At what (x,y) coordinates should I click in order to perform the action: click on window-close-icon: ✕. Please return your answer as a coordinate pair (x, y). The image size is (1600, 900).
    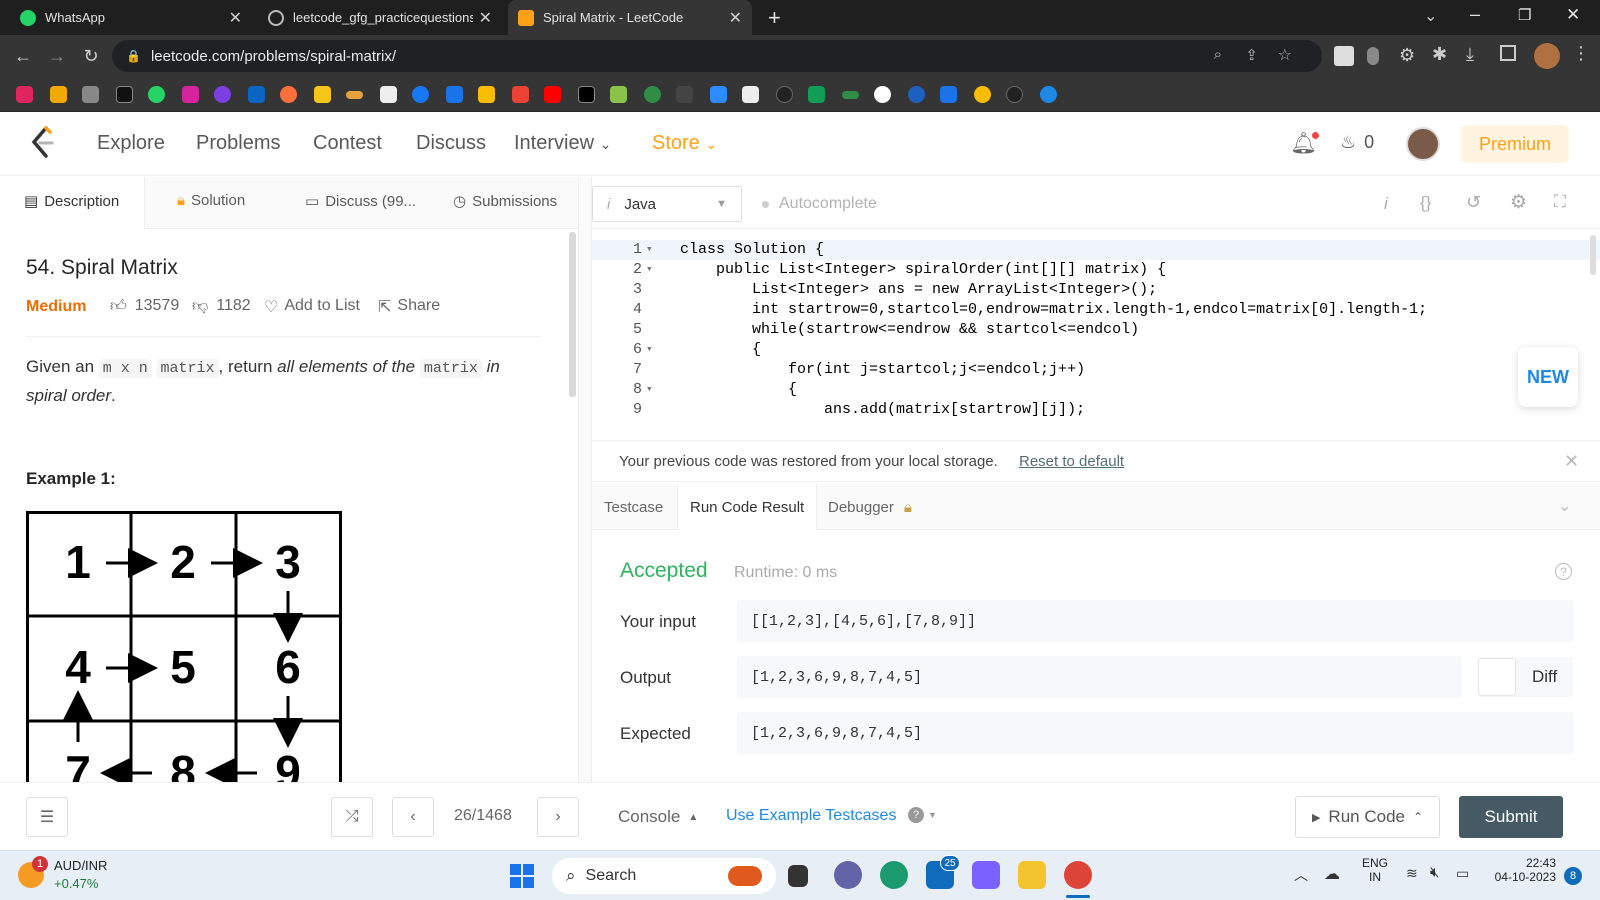
    Looking at the image, I should click on (1573, 15).